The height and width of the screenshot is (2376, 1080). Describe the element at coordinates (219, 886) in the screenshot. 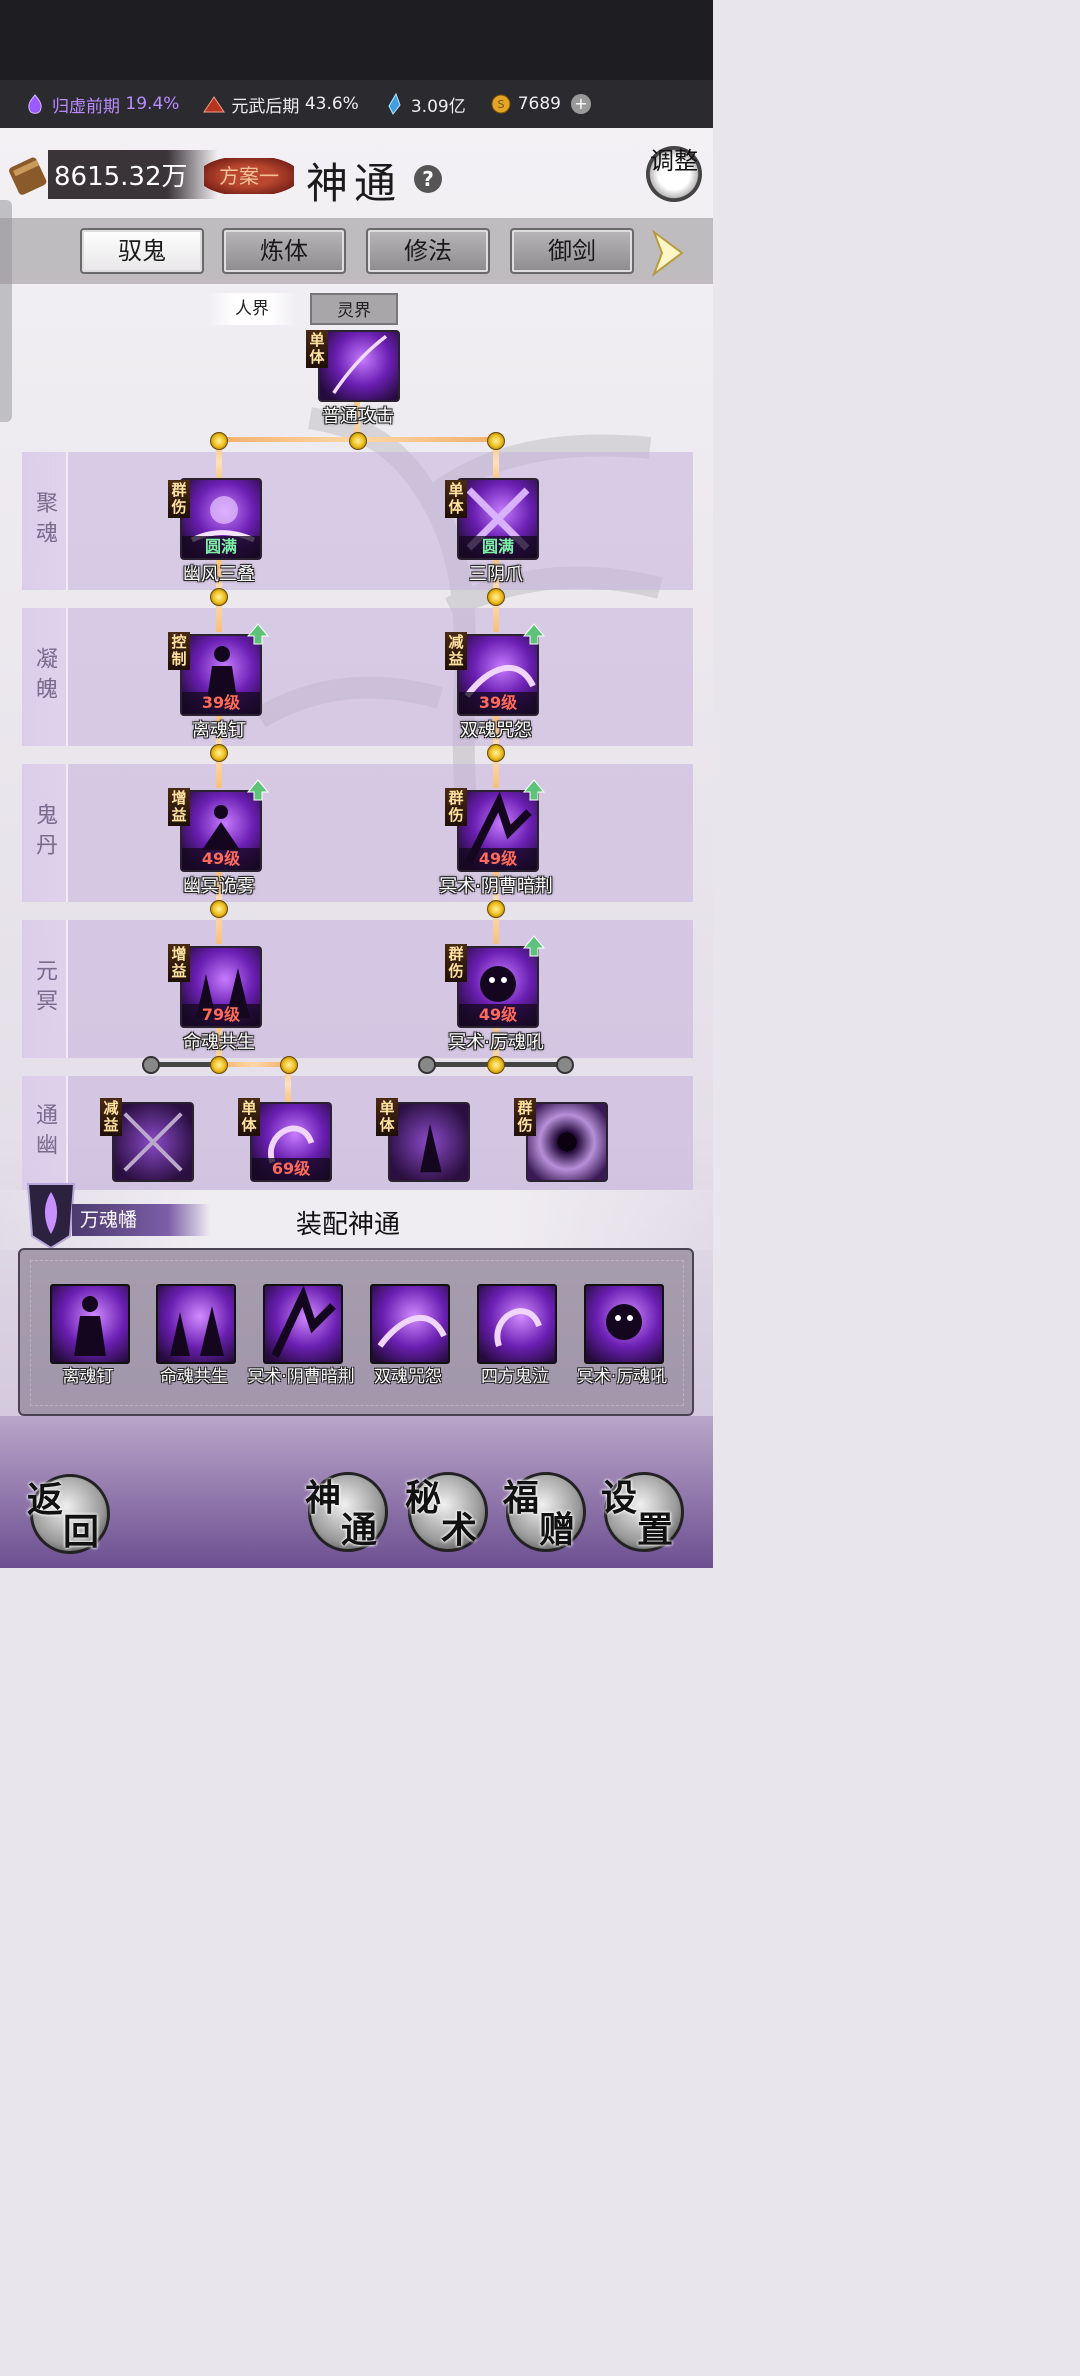

I see `skill-name: 幽冥诡雾` at that location.